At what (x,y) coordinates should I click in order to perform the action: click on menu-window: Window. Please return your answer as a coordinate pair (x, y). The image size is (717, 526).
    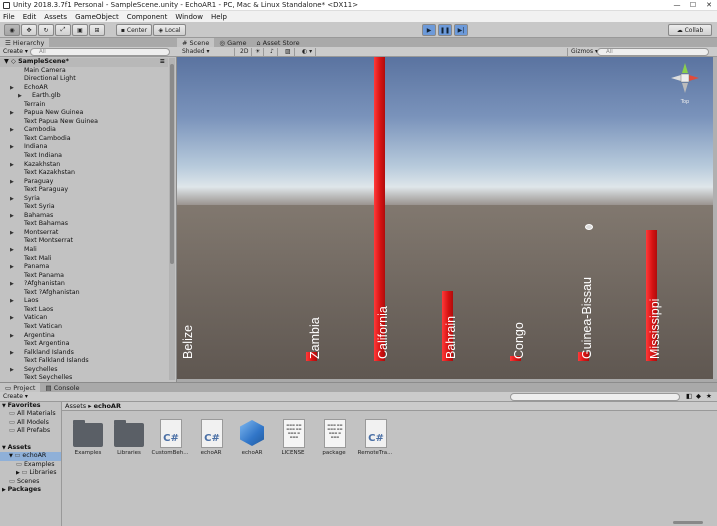
    Looking at the image, I should click on (189, 17).